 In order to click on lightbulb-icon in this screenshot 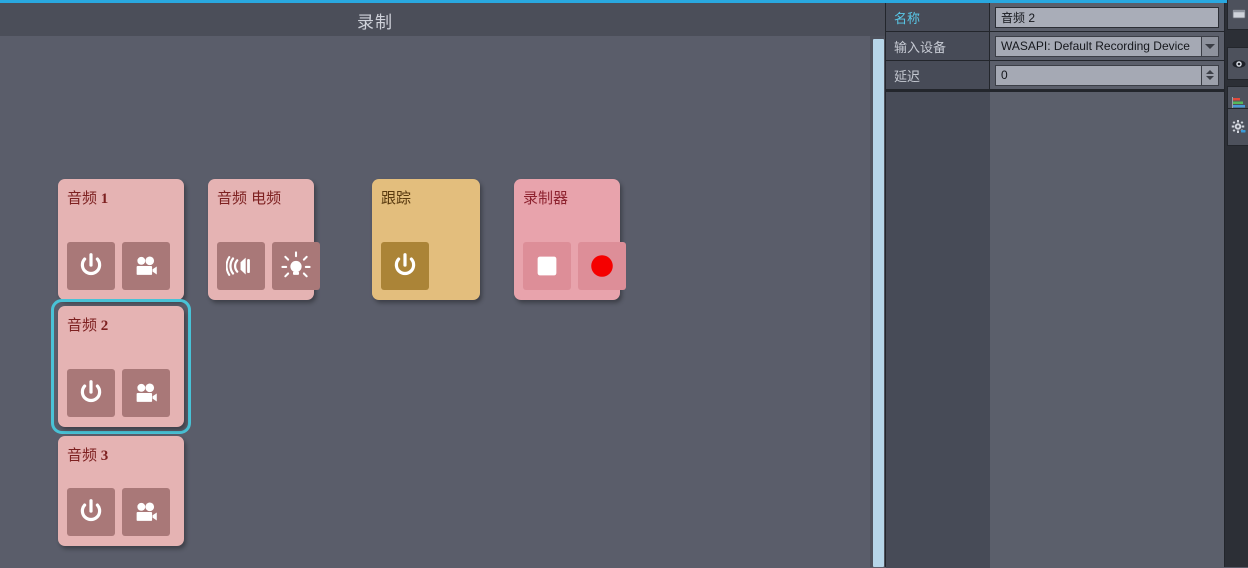, I will do `click(296, 266)`.